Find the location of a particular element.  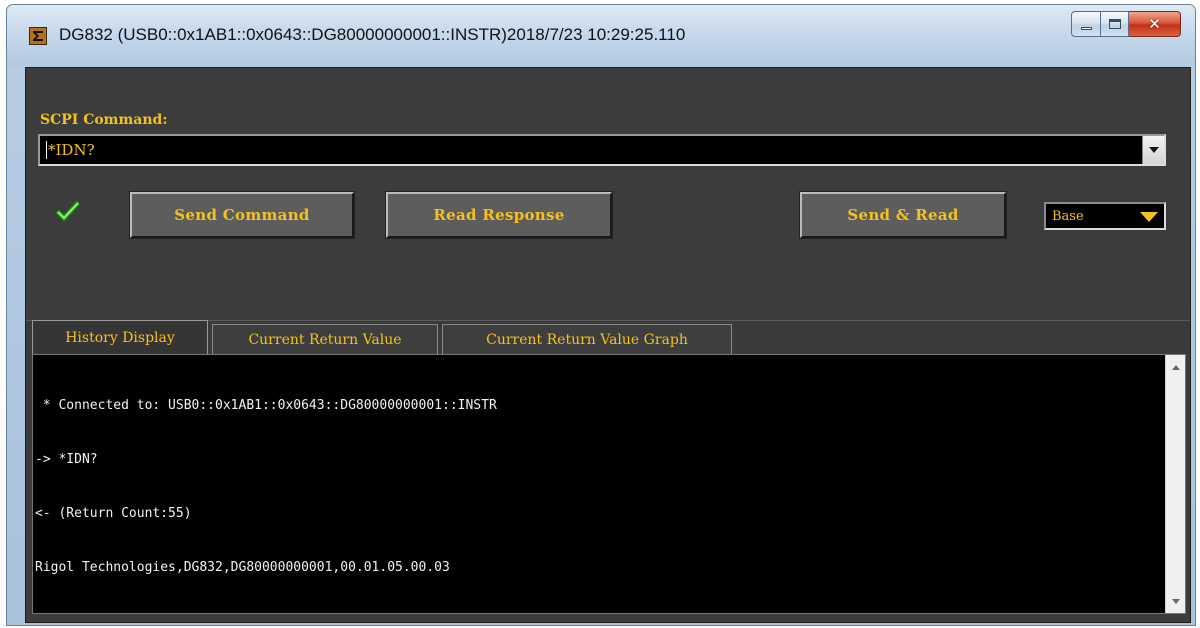

arrow-up-icon is located at coordinates (1176, 367).